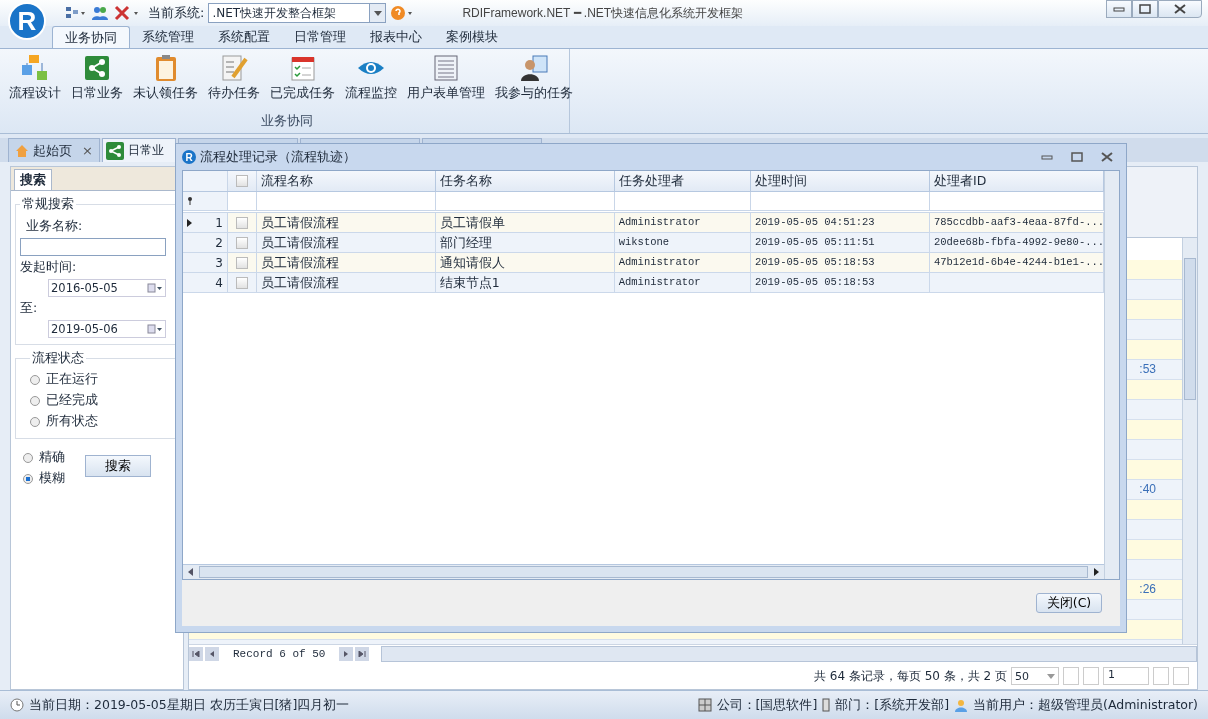 The image size is (1208, 719). Describe the element at coordinates (1148, 589) in the screenshot. I see `table-cell-text: :26` at that location.